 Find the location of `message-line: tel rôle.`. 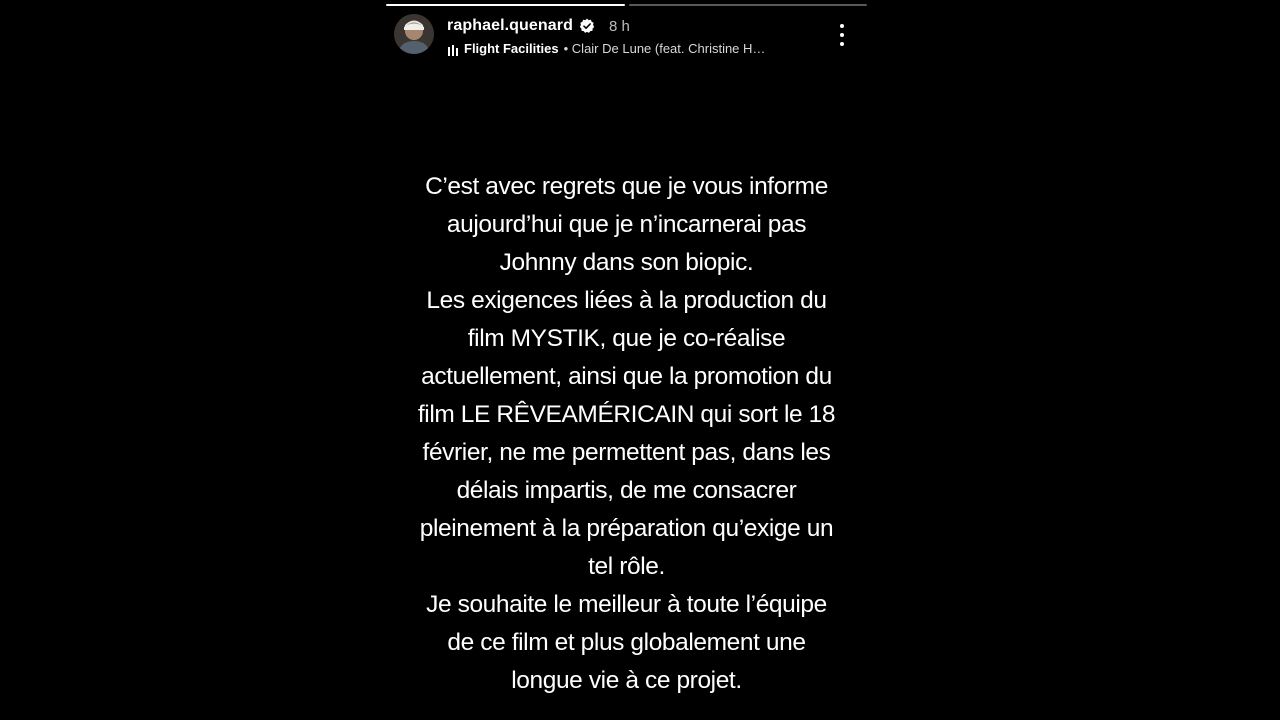

message-line: tel rôle. is located at coordinates (626, 566).